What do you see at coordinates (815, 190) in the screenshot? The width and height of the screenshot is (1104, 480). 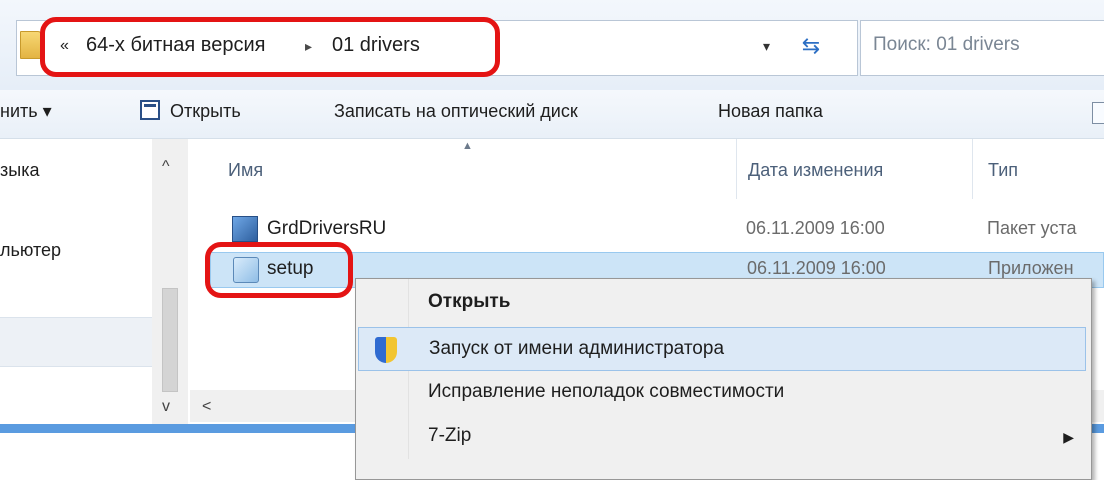 I see `column-header-date: Дата изменения` at bounding box center [815, 190].